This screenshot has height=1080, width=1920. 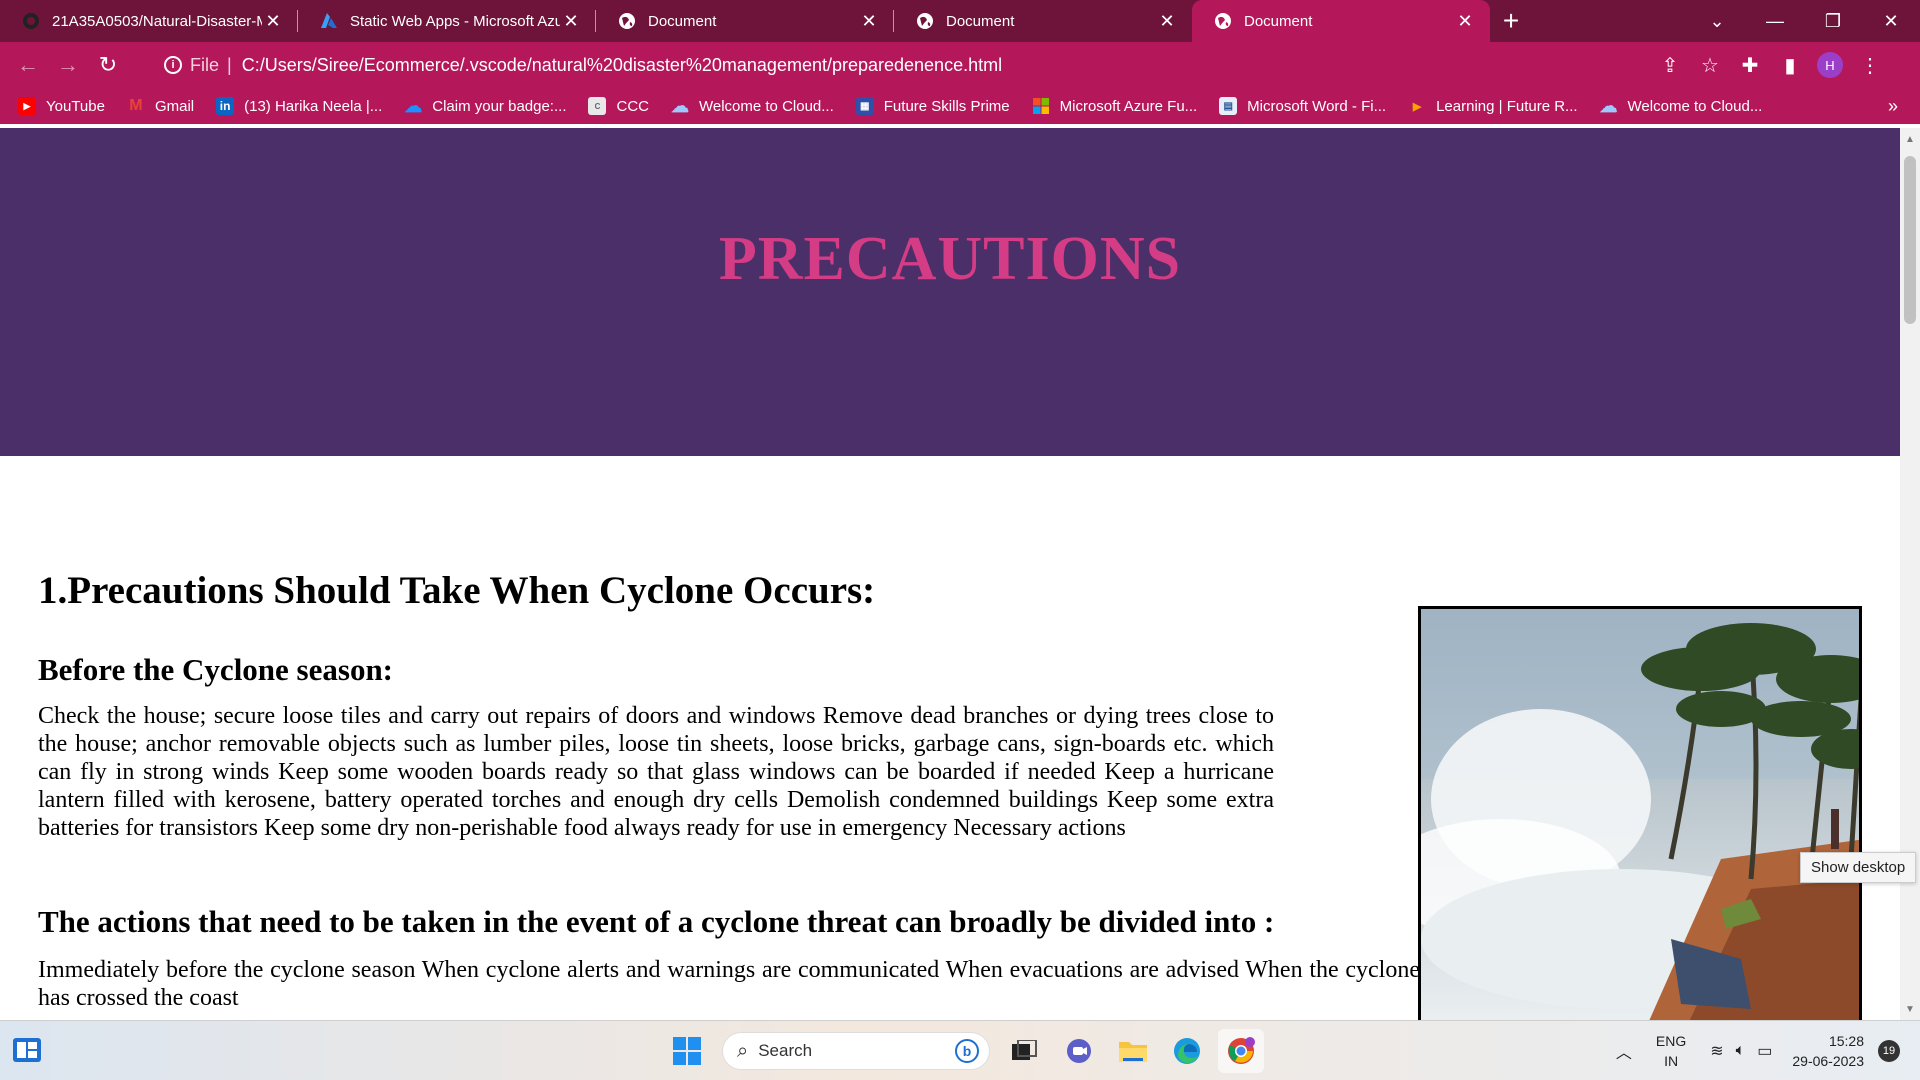 I want to click on restore-button: ❐, so click(x=1833, y=21).